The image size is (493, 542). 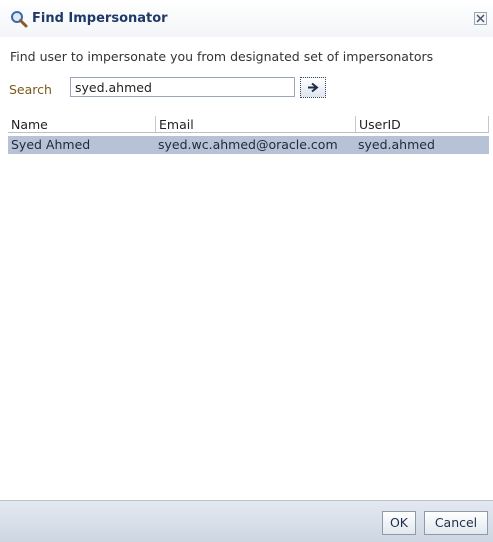 What do you see at coordinates (19, 19) in the screenshot?
I see `magnifier-icon` at bounding box center [19, 19].